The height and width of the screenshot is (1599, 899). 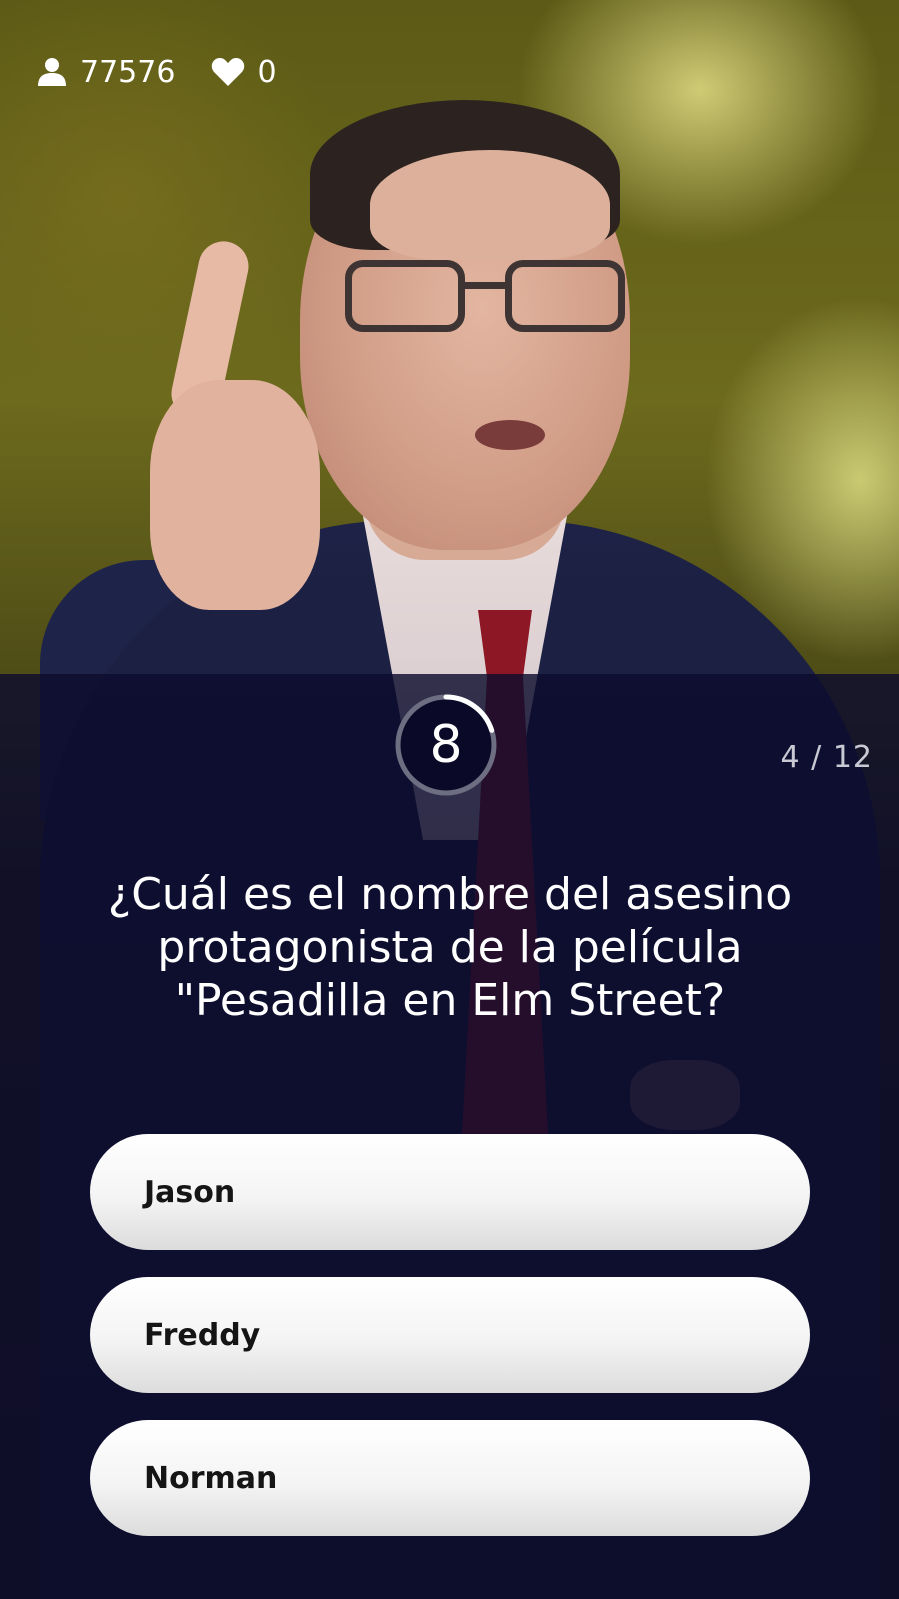 I want to click on lives-count: 0, so click(x=267, y=72).